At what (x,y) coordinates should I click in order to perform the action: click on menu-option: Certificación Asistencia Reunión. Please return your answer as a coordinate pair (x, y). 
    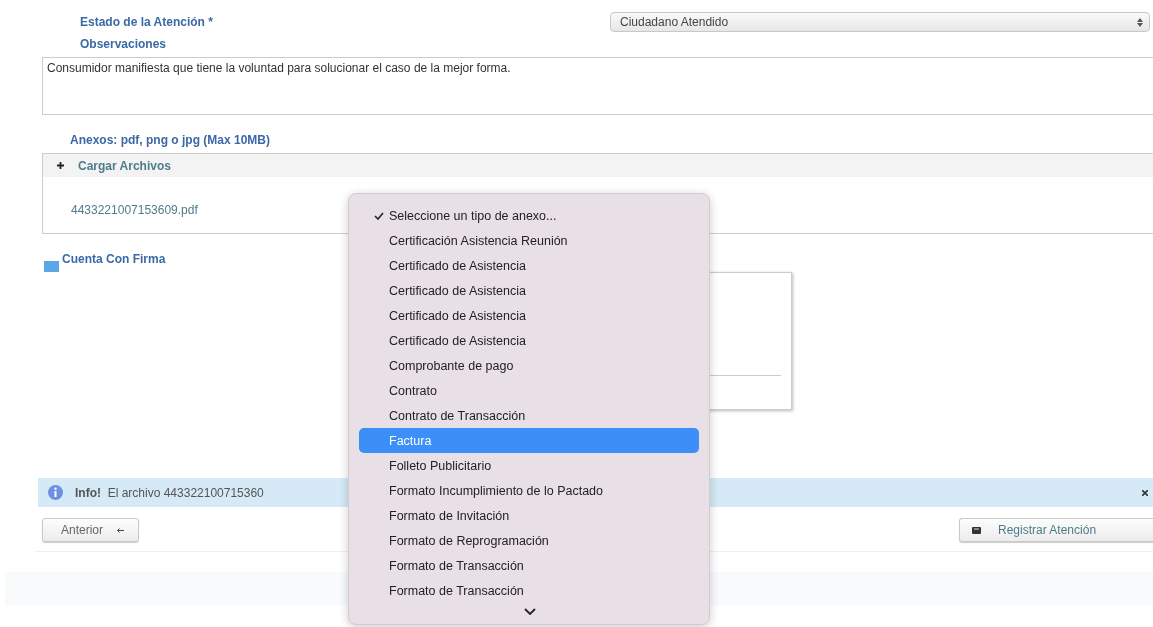
    Looking at the image, I should click on (529, 240).